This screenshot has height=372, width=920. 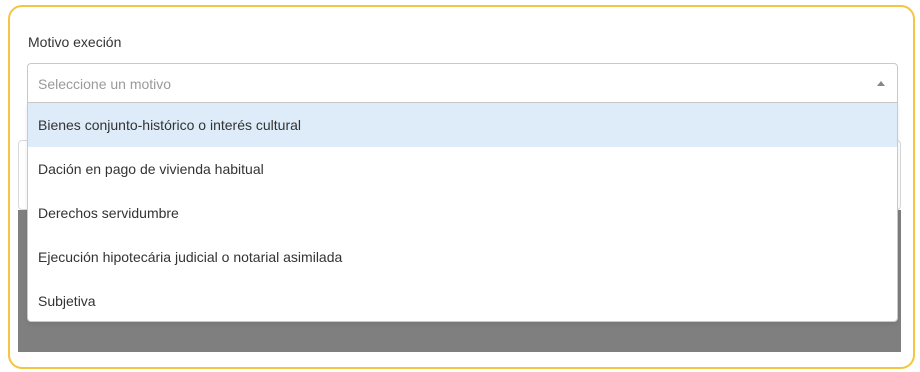 What do you see at coordinates (462, 83) in the screenshot?
I see `motivo-select: Seleccione un motivo` at bounding box center [462, 83].